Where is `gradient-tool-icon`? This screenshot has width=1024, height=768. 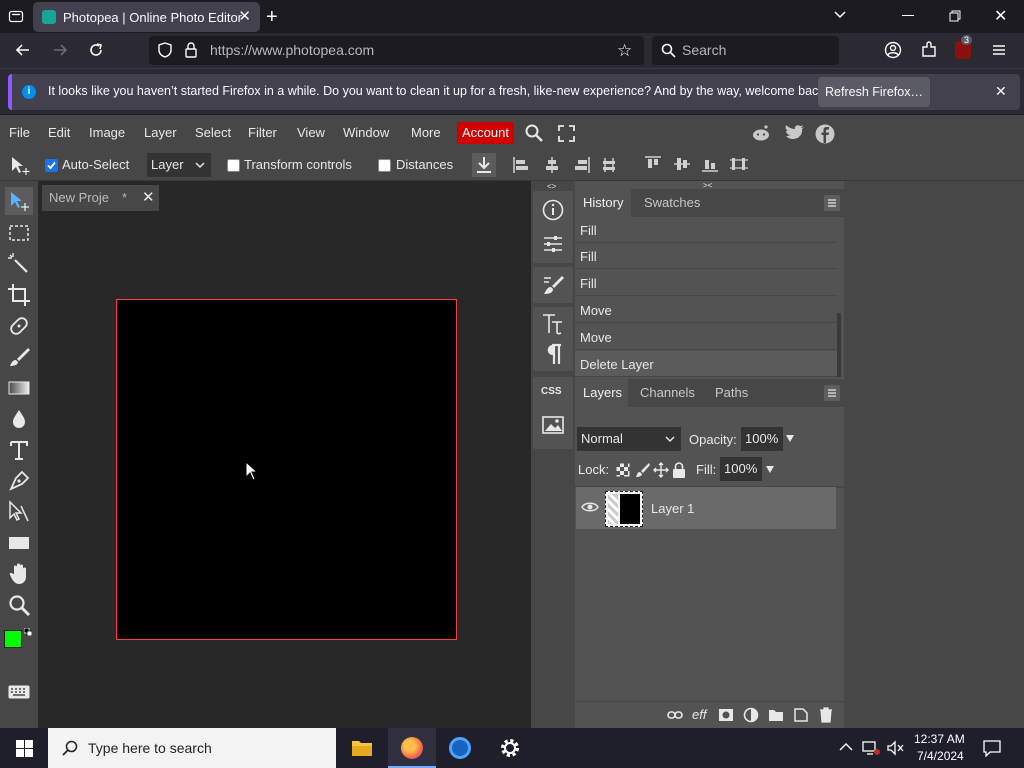
gradient-tool-icon is located at coordinates (19, 388).